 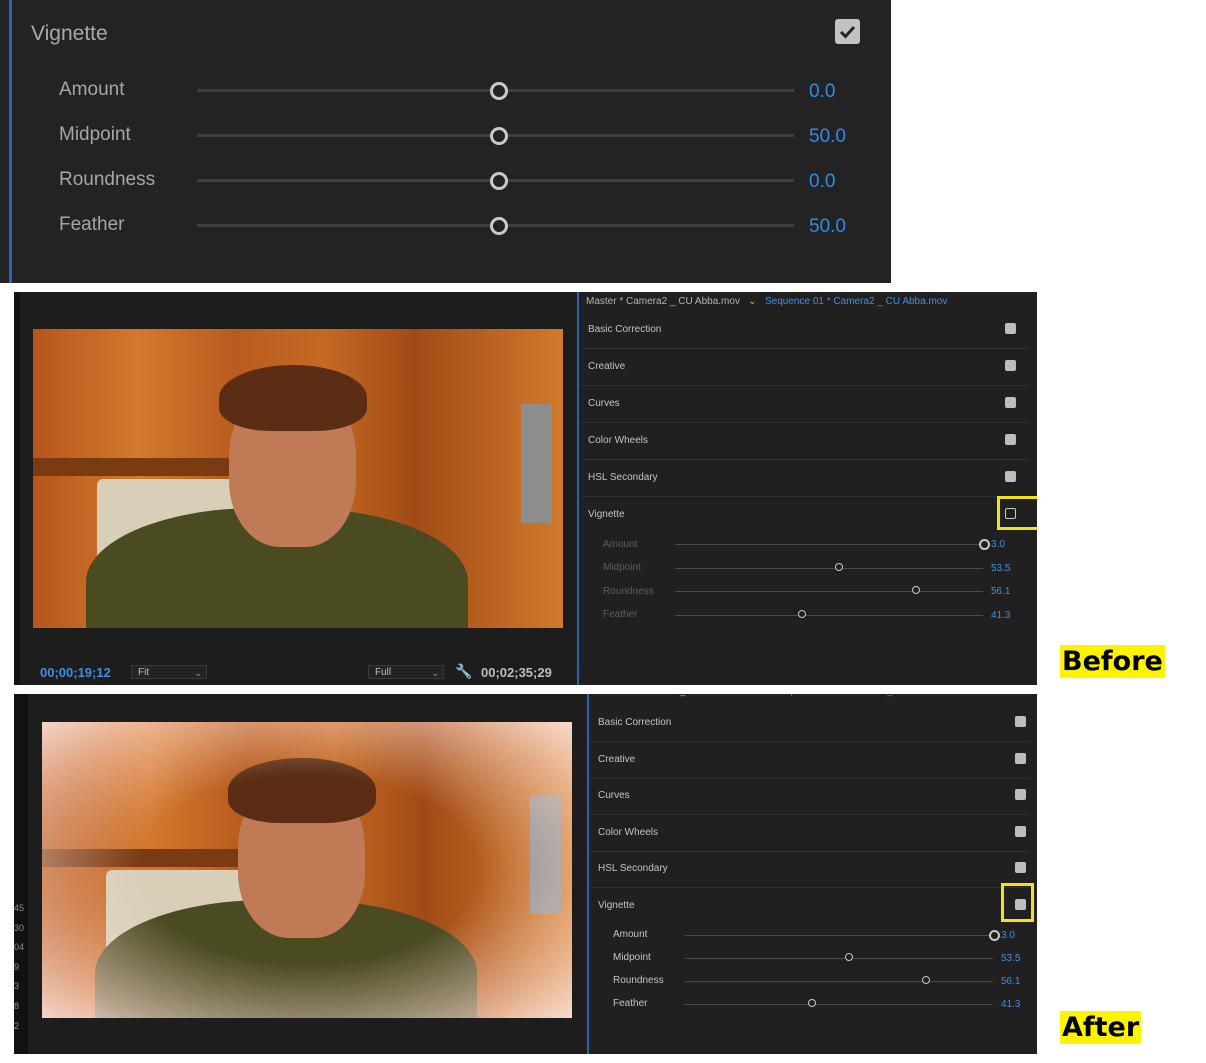 What do you see at coordinates (69, 33) in the screenshot?
I see `vignette-title: Vignette` at bounding box center [69, 33].